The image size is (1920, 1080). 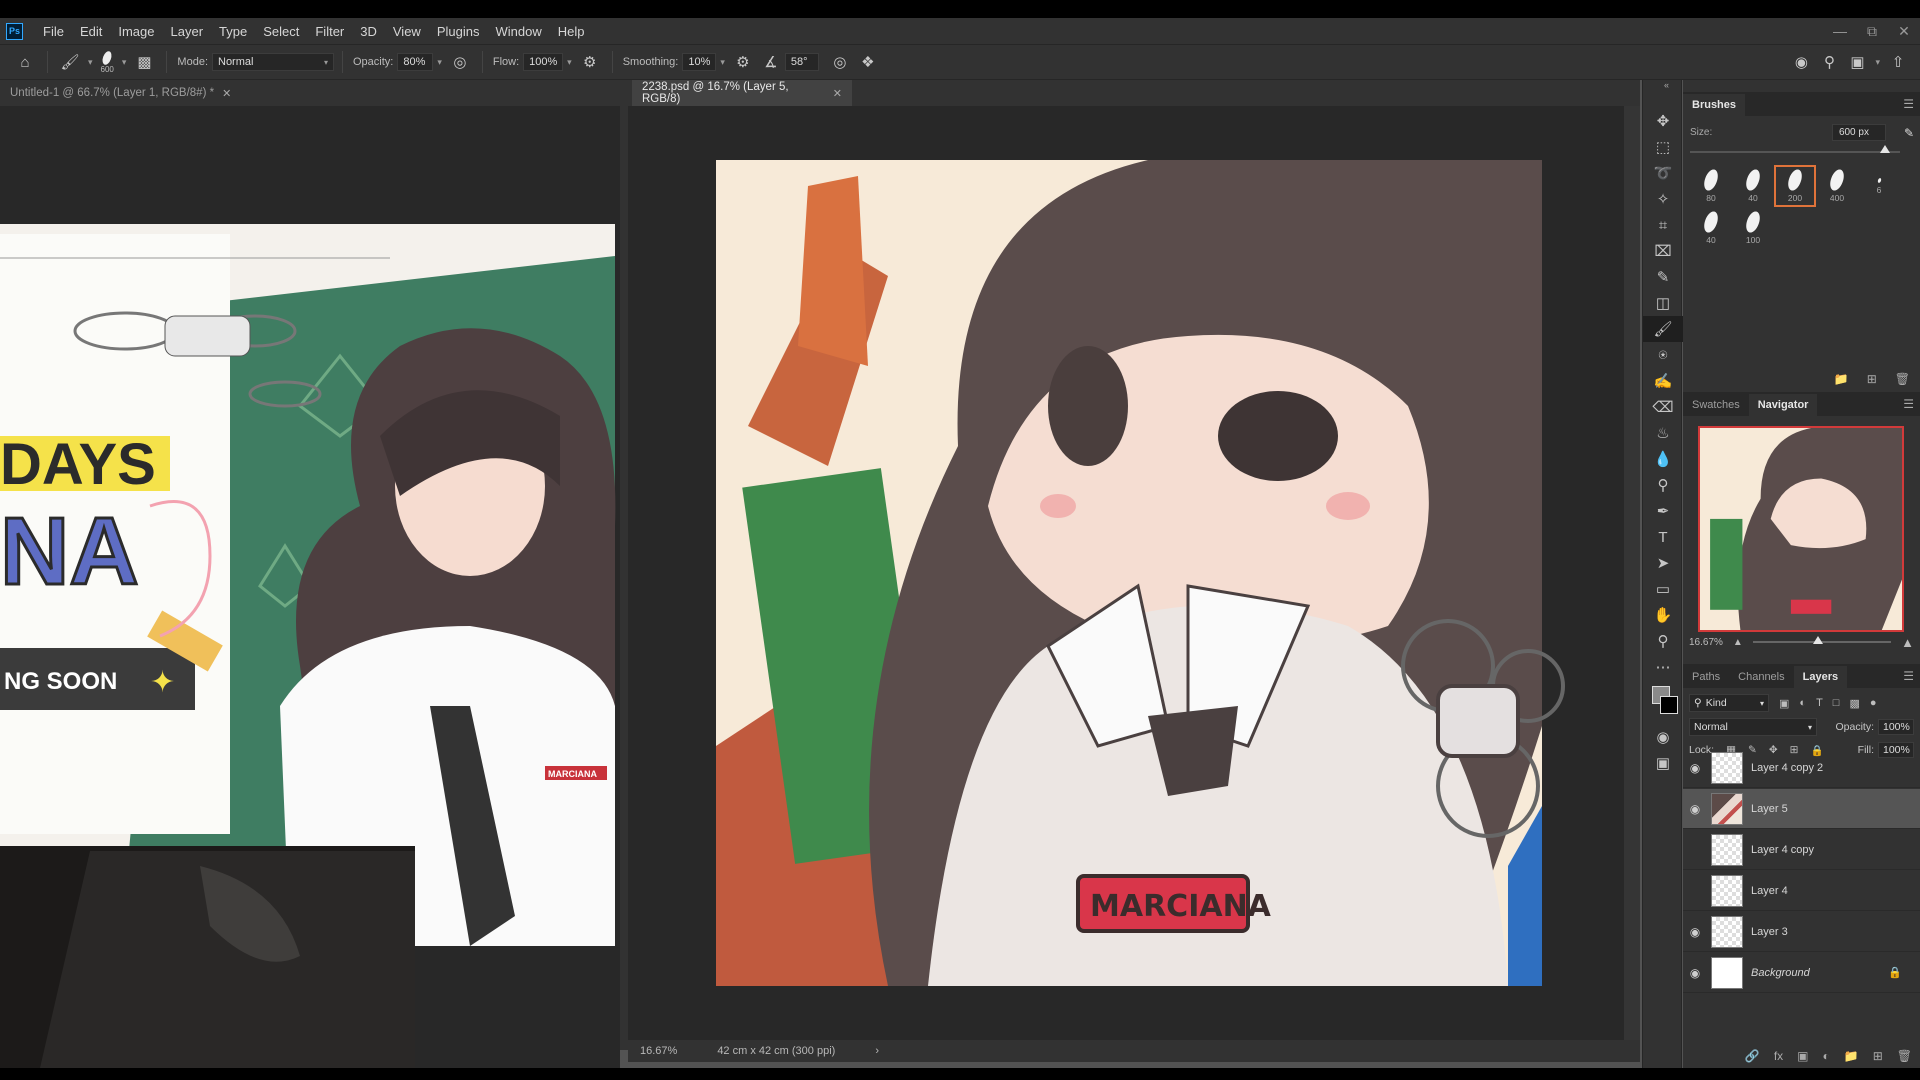 I want to click on tab-paths: Paths, so click(x=1706, y=677).